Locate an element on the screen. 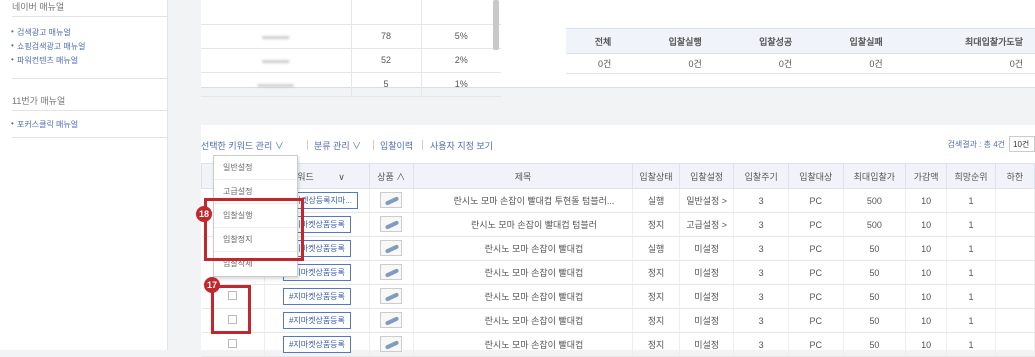 The width and height of the screenshot is (1035, 357). row-checkbox-cell is located at coordinates (233, 344).